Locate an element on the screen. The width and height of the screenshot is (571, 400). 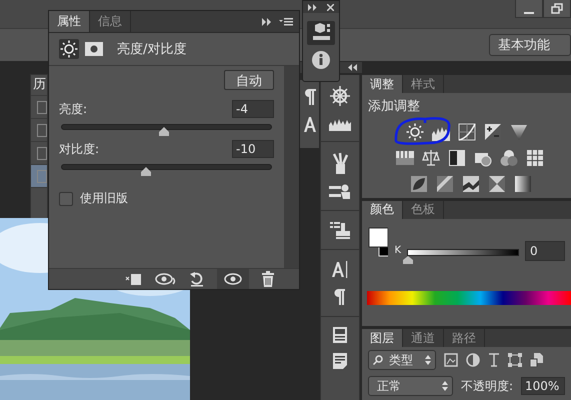
panel-tab: 属性 is located at coordinates (69, 21).